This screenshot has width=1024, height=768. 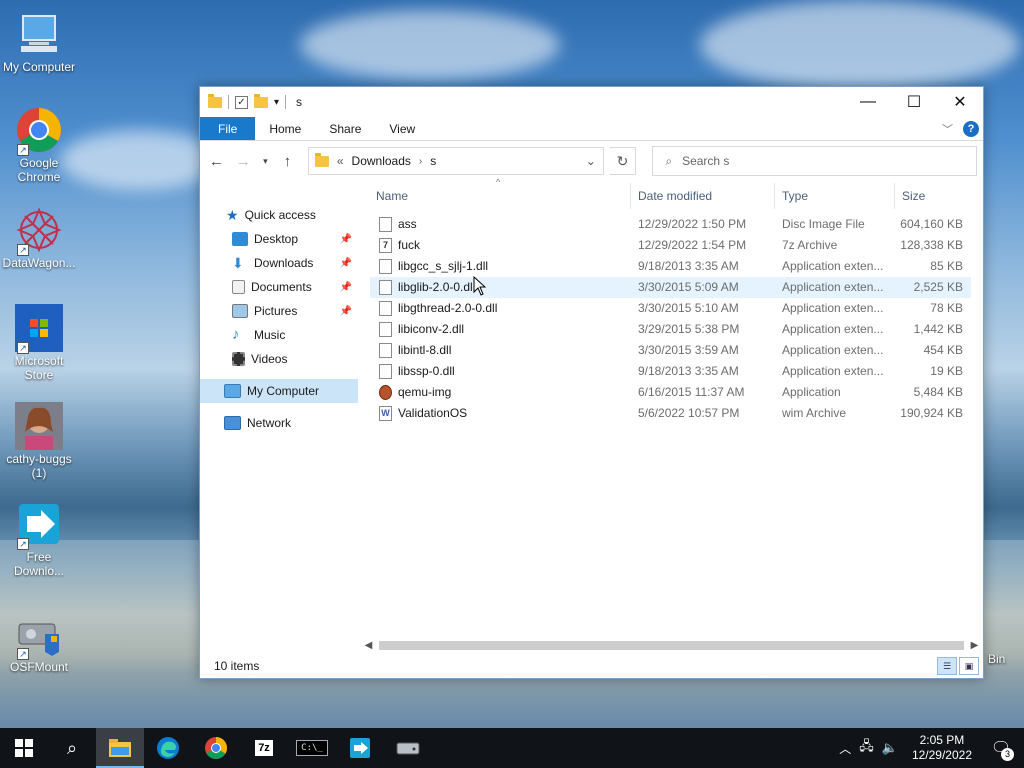 What do you see at coordinates (455, 161) in the screenshot?
I see `address-bar: « Downloads › s ⌄` at bounding box center [455, 161].